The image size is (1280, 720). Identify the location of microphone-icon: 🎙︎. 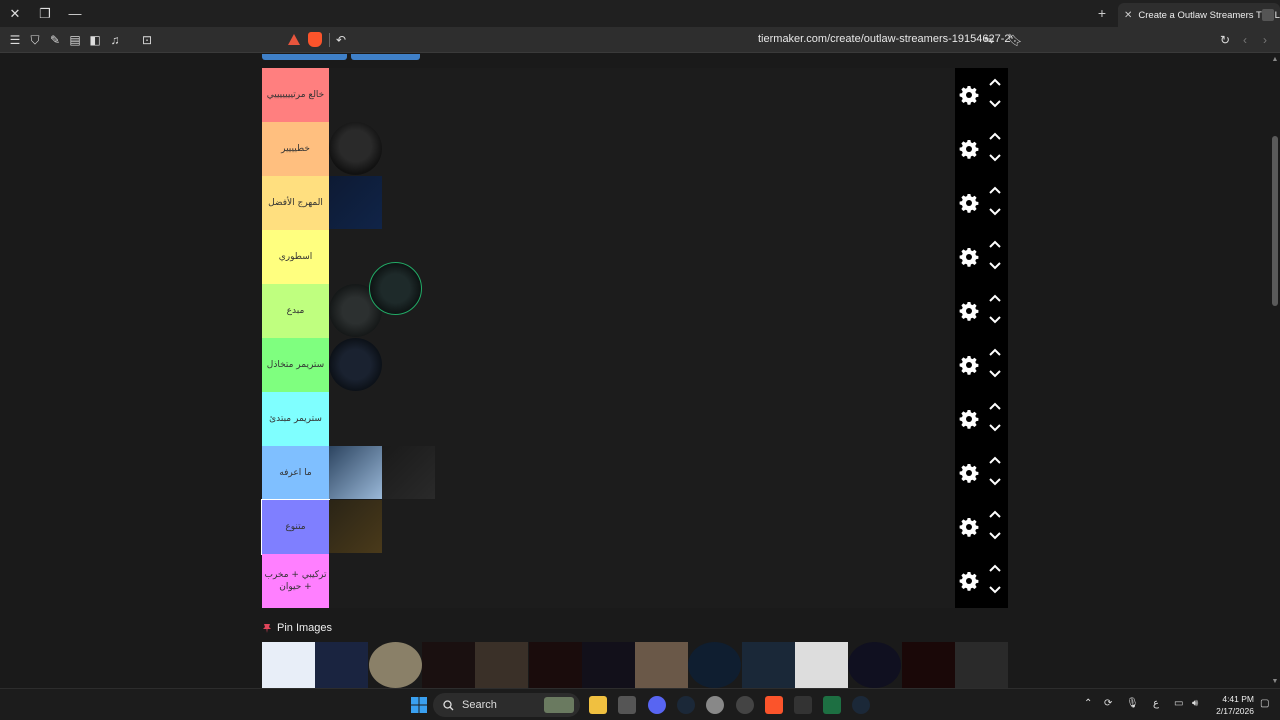
(1132, 703).